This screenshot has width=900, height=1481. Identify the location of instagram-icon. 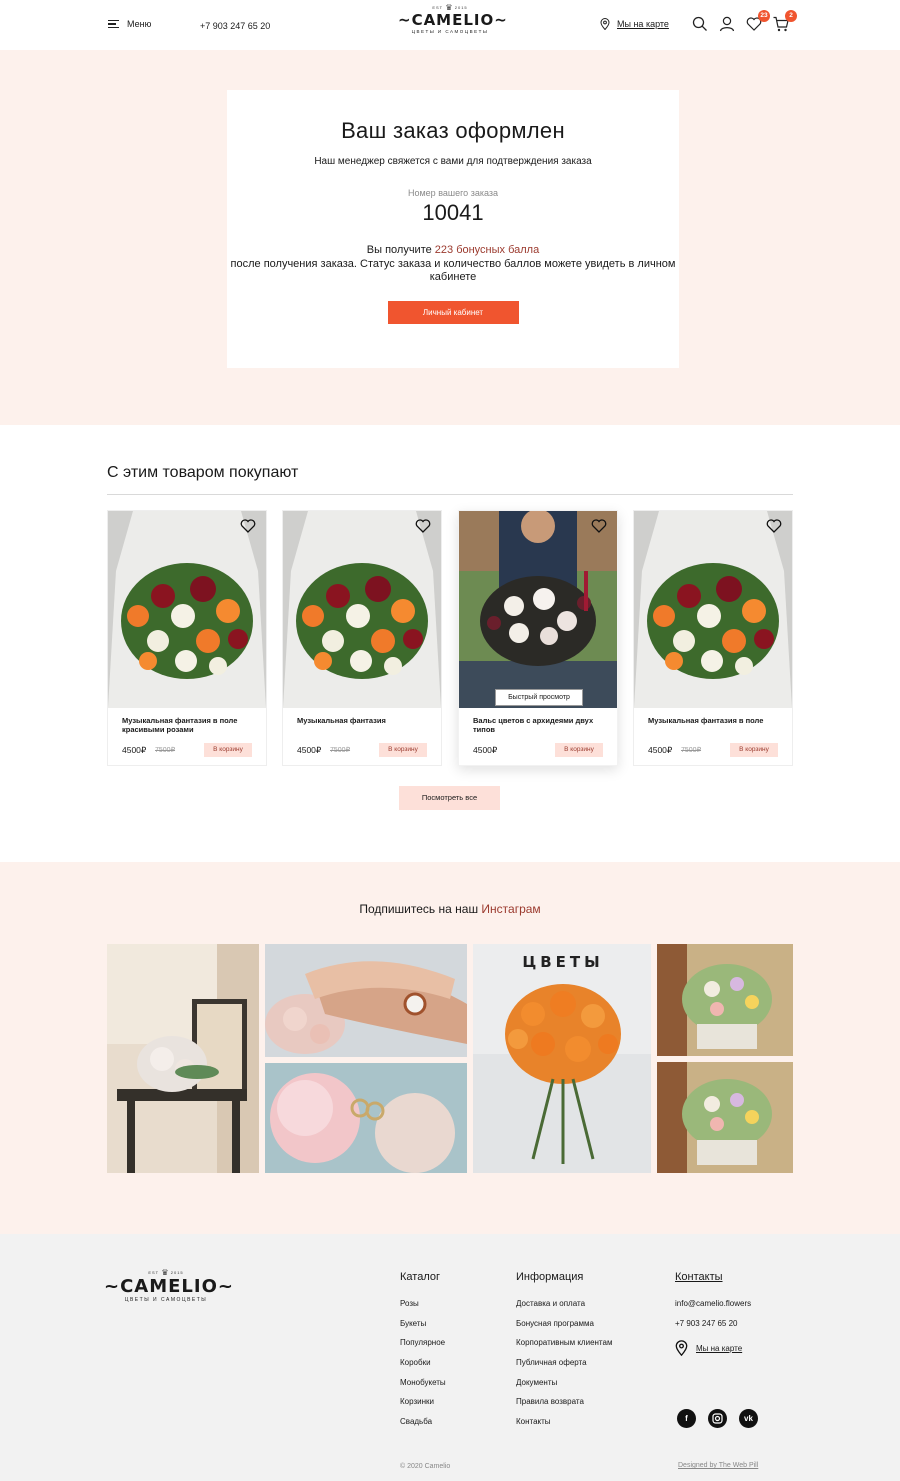
(717, 1418).